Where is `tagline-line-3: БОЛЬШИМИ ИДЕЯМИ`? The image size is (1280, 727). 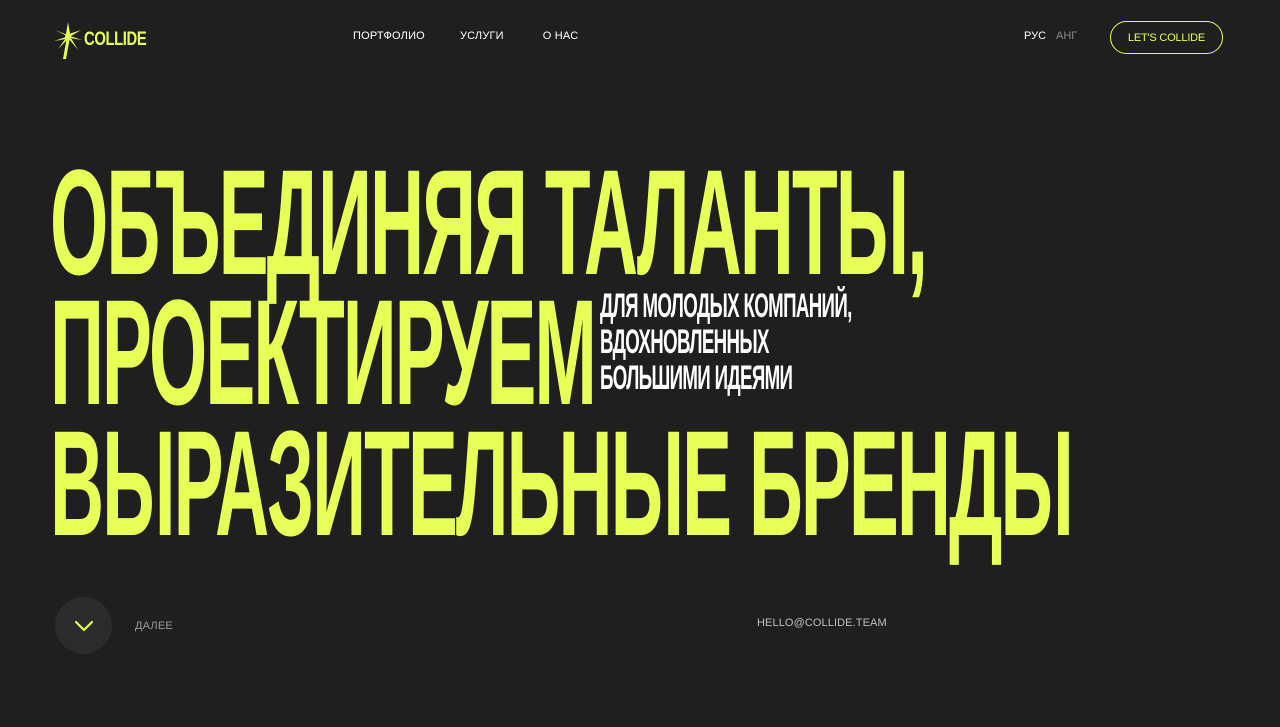 tagline-line-3: БОЛЬШИМИ ИДЕЯМИ is located at coordinates (696, 378).